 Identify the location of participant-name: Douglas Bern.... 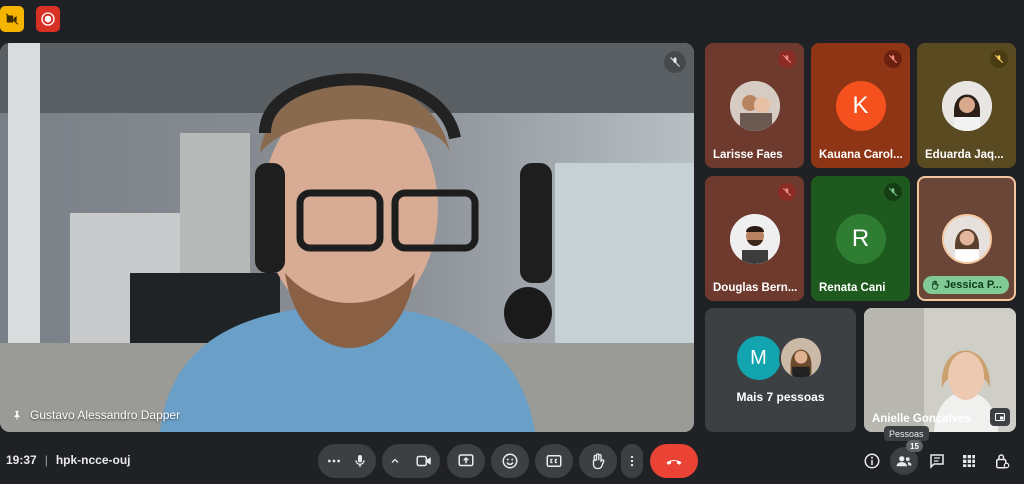
(755, 288).